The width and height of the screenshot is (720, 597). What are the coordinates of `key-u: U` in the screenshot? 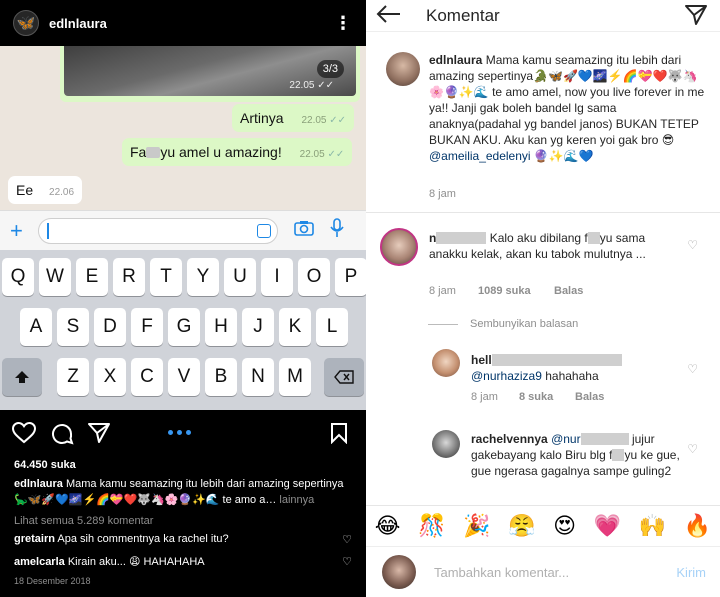 It's located at (240, 277).